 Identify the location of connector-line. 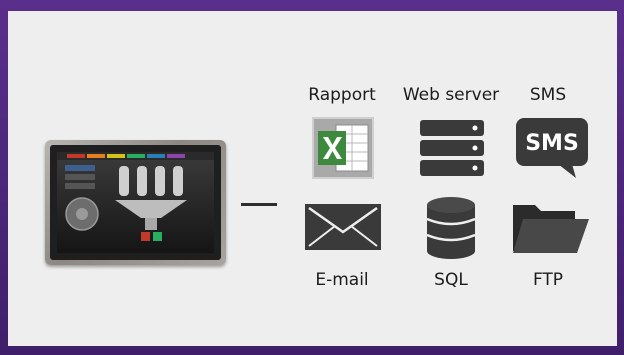
(259, 204).